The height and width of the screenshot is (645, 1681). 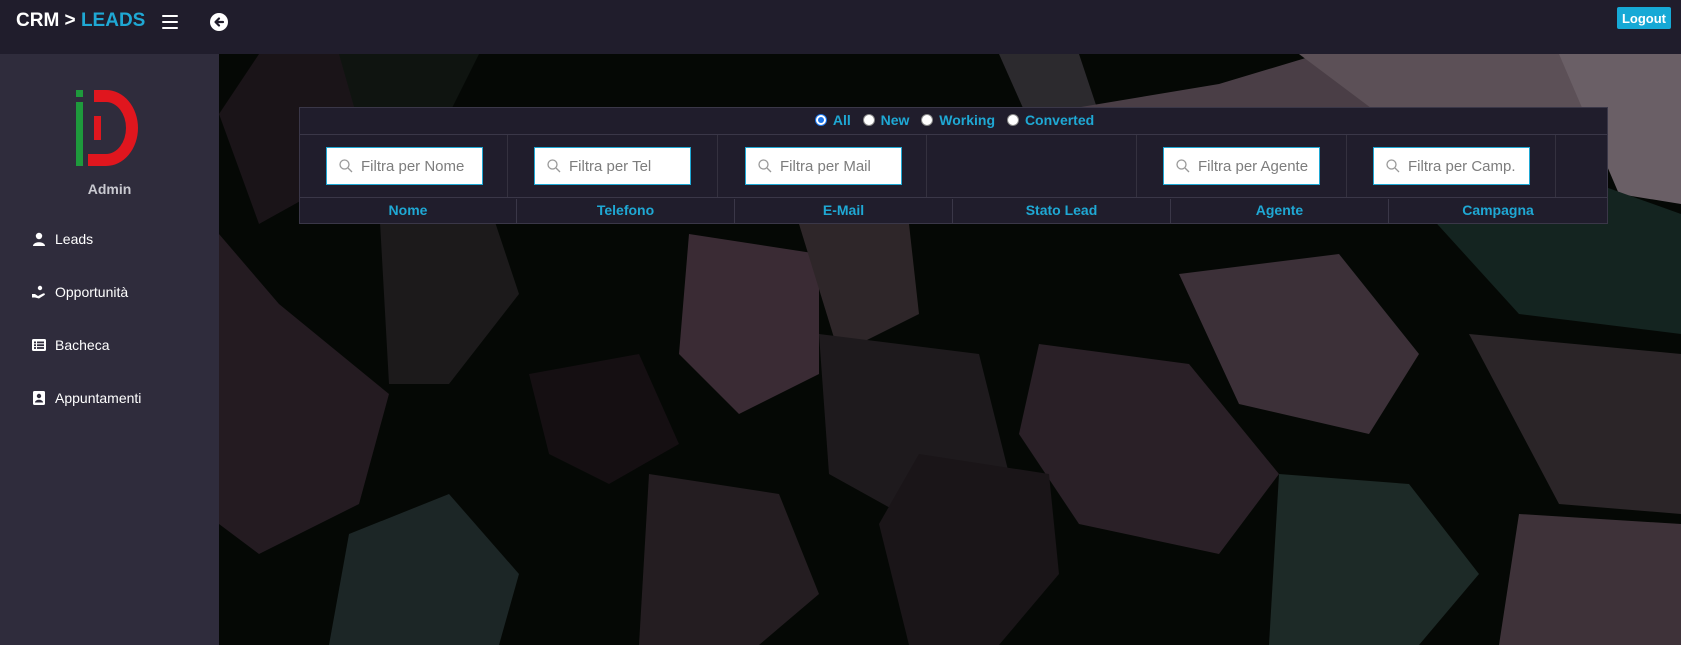 I want to click on filter-row, so click(x=953, y=166).